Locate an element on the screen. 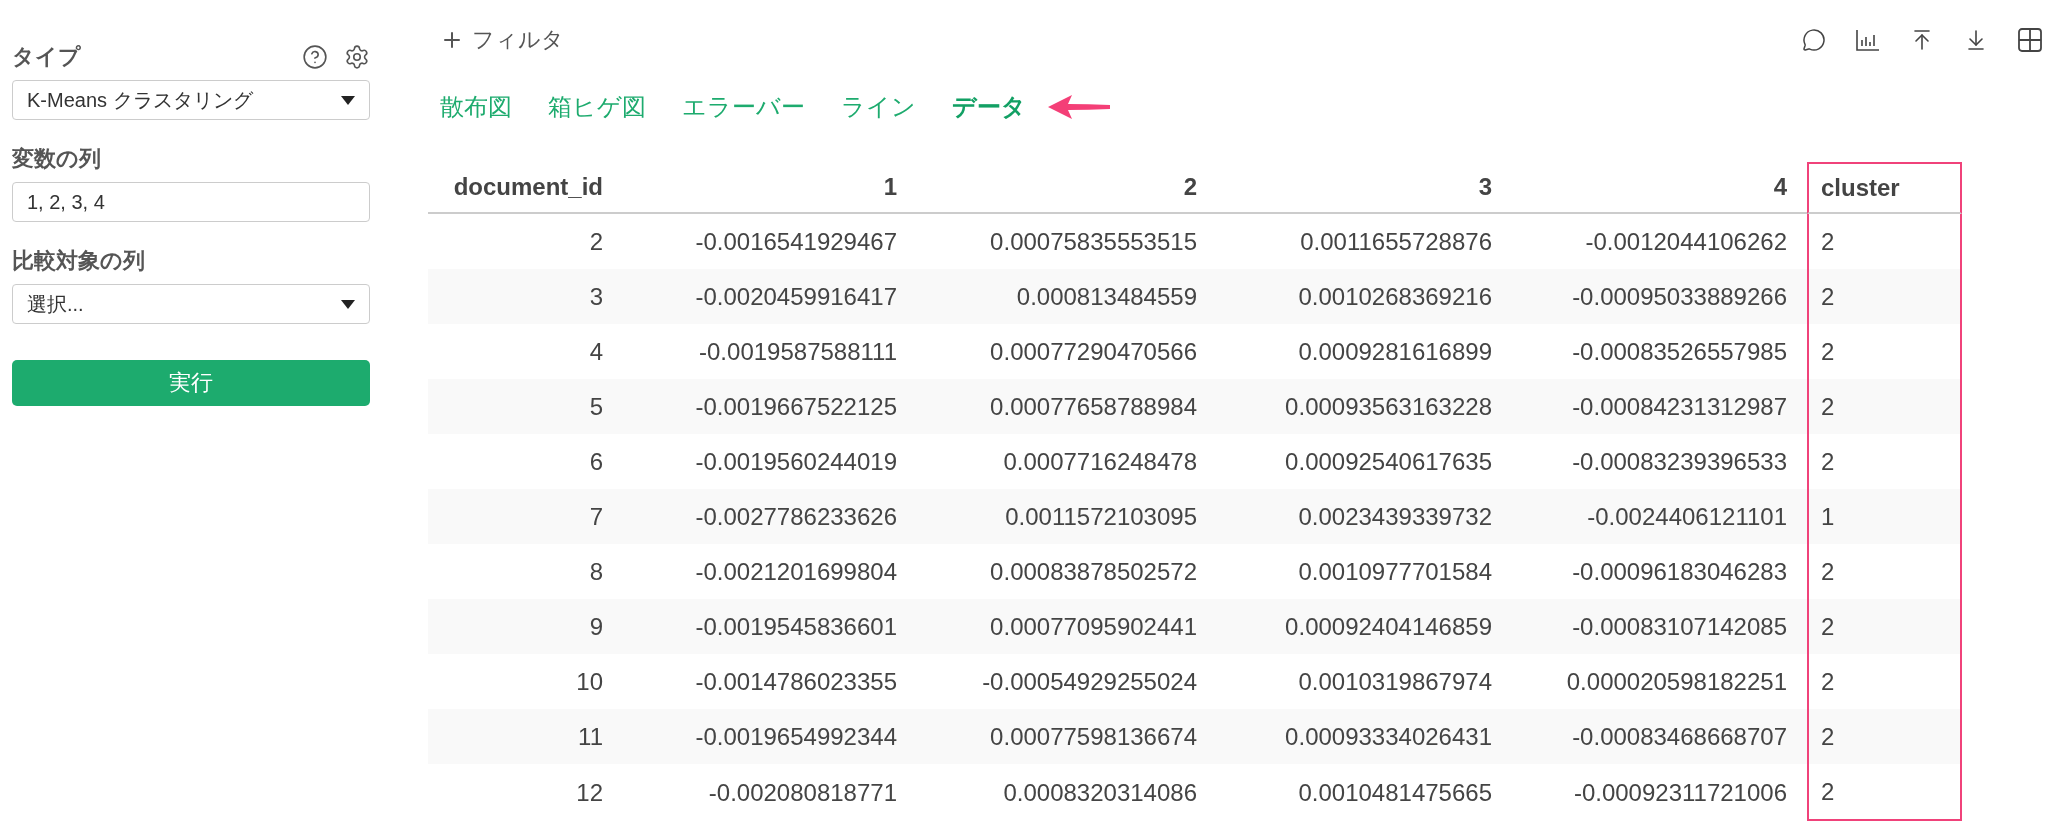 The width and height of the screenshot is (2048, 822). table-cell-text: -0.0019545836601 is located at coordinates (796, 626).